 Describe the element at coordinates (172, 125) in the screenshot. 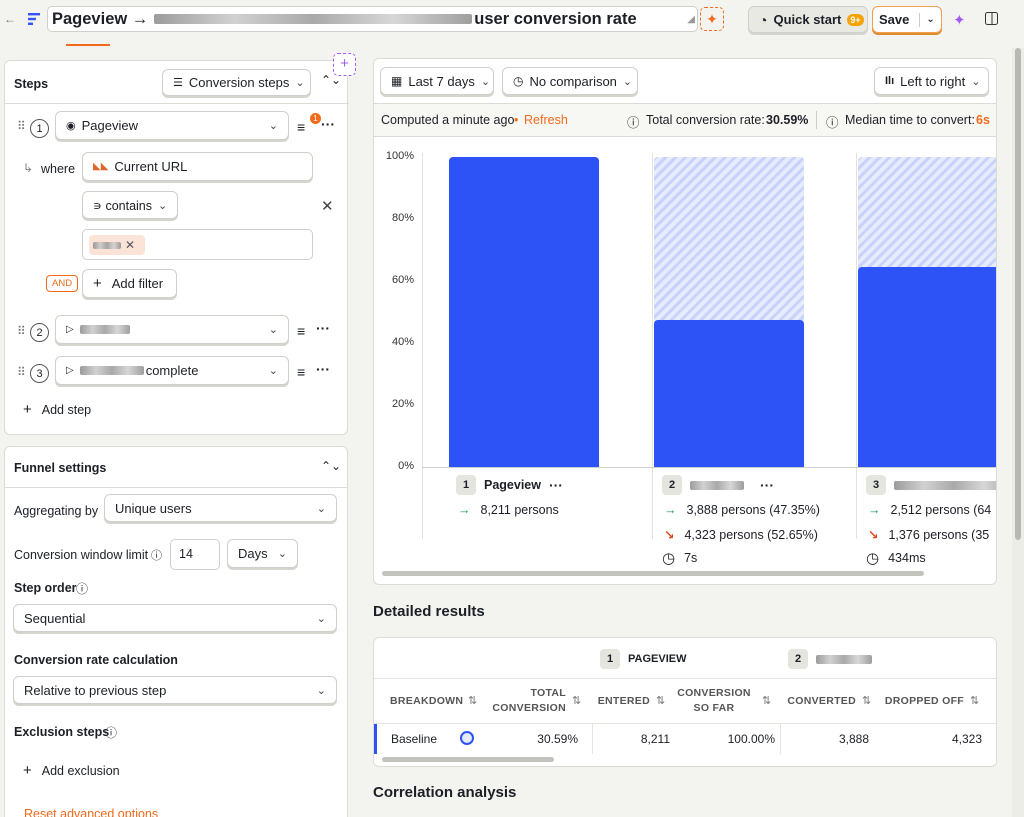

I see `step-1-event-select: ◉ Pageview ⌄` at that location.